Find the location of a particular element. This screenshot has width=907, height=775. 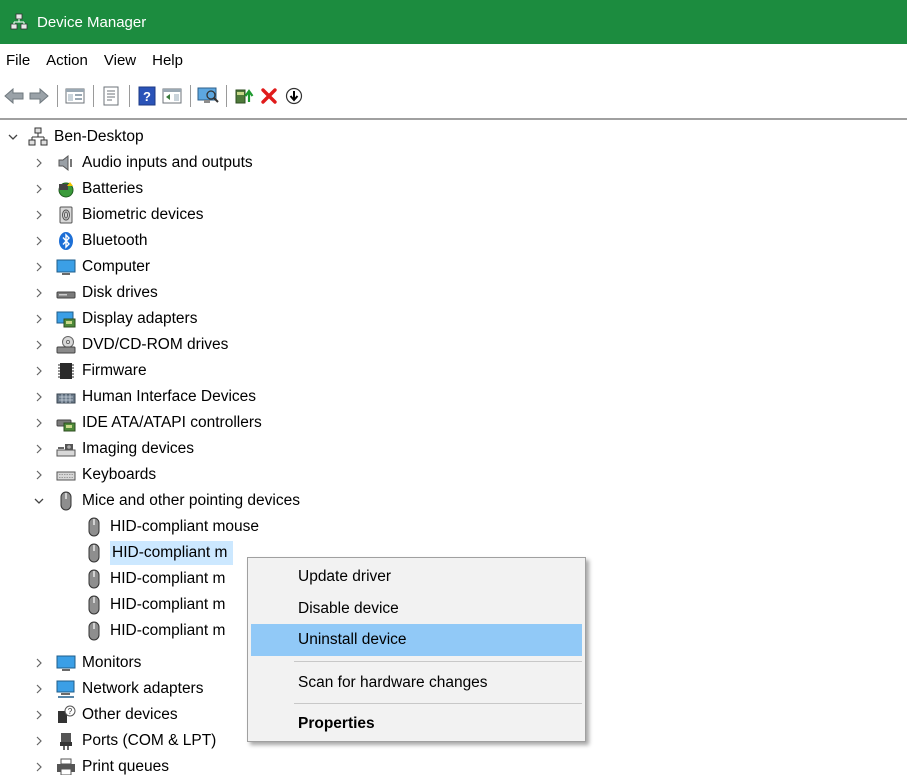

bluetooth-icon is located at coordinates (66, 241).